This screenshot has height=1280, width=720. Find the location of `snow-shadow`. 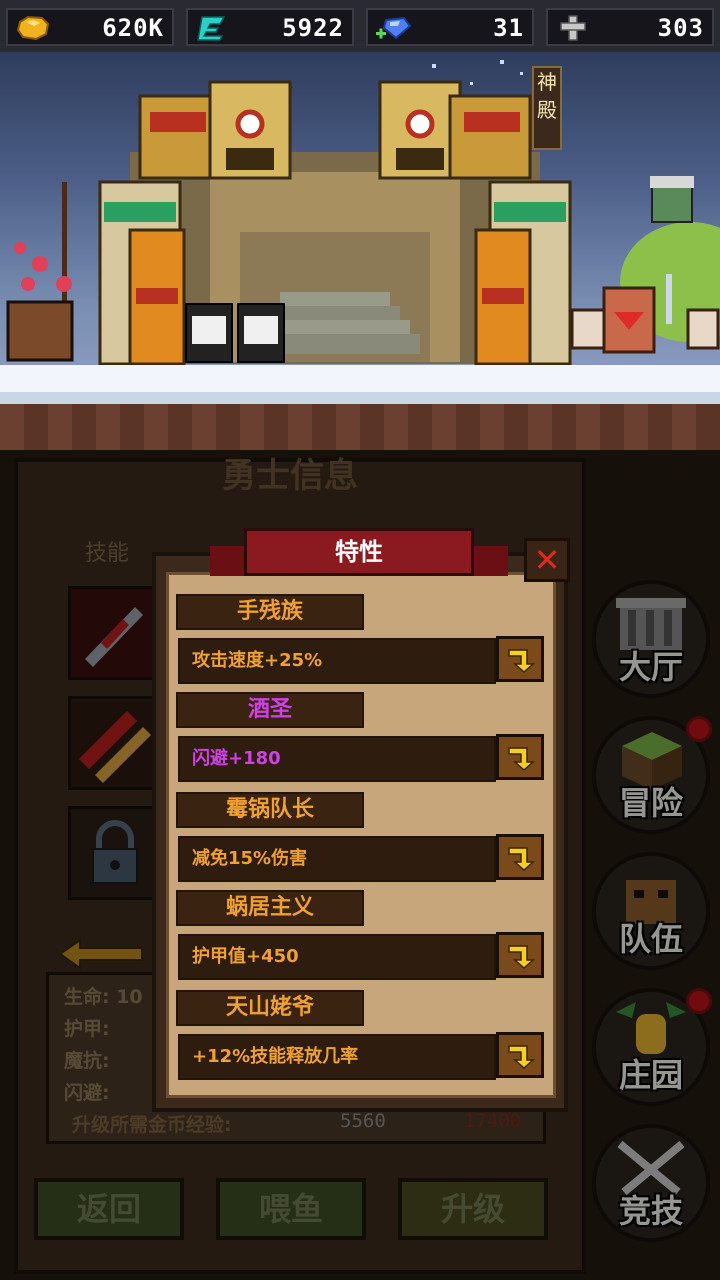

snow-shadow is located at coordinates (360, 398).